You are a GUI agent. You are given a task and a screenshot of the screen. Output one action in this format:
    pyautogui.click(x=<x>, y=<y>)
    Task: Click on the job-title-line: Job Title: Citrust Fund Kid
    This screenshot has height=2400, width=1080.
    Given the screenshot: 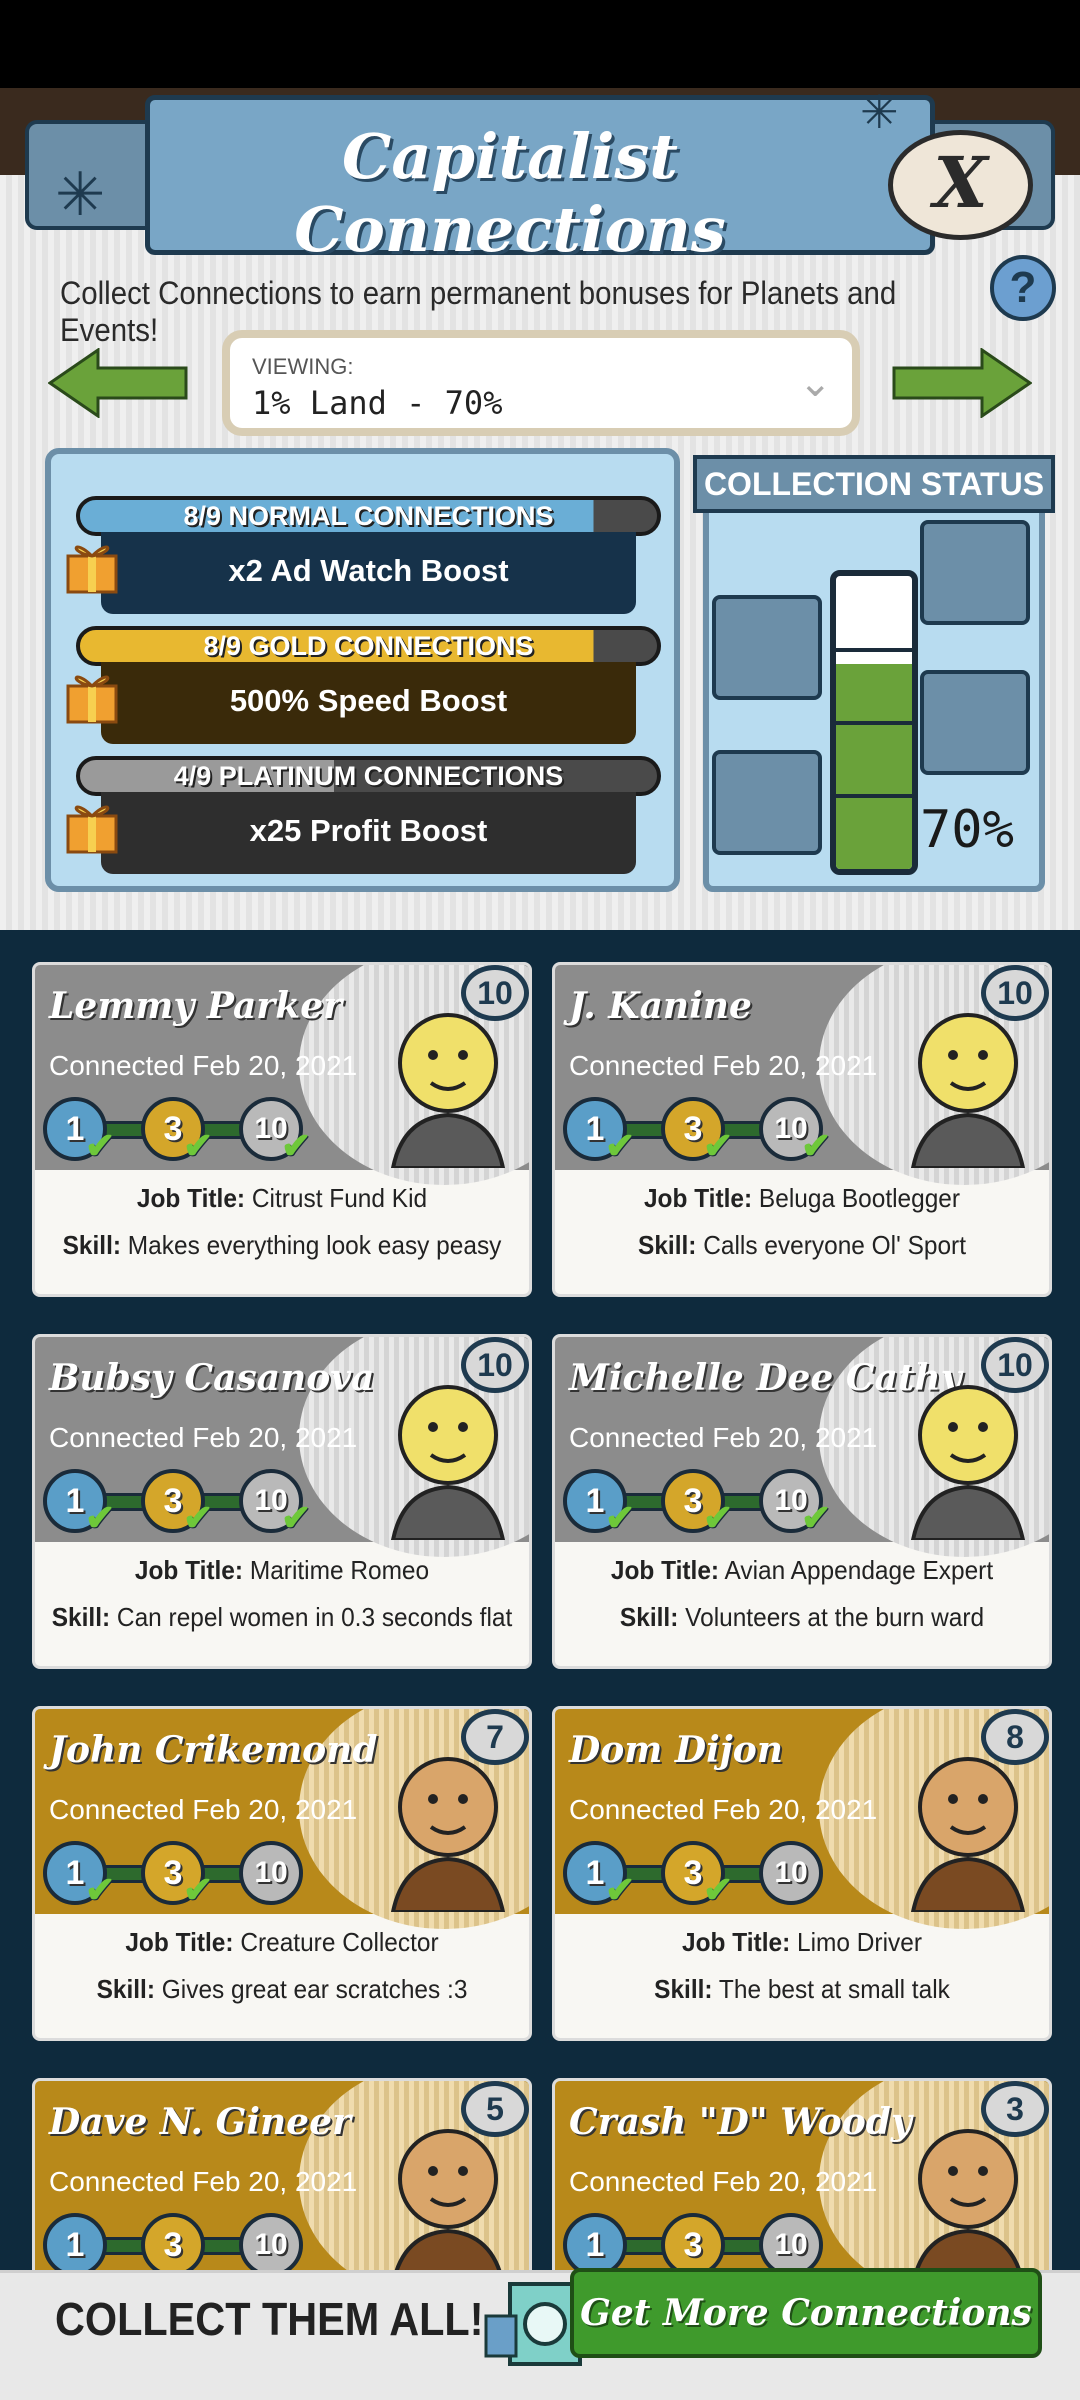 What is the action you would take?
    pyautogui.click(x=282, y=1198)
    